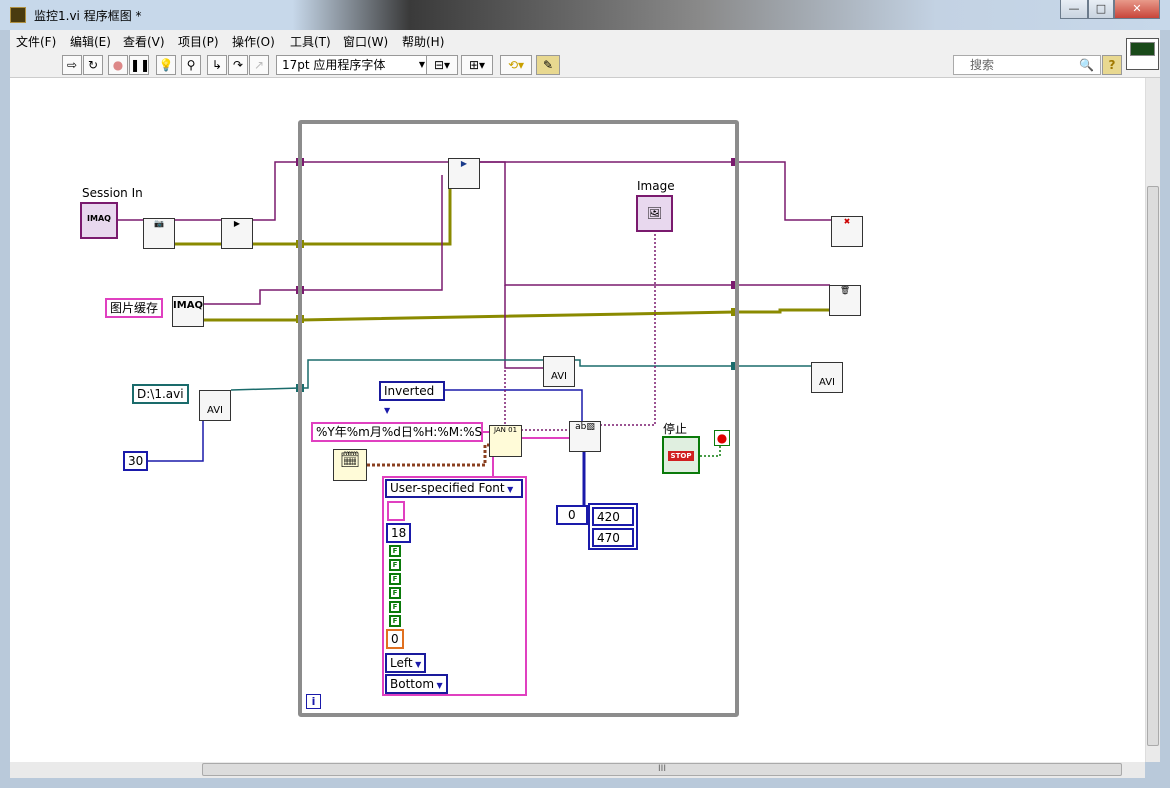 Image resolution: width=1170 pixels, height=788 pixels. Describe the element at coordinates (396, 511) in the screenshot. I see `font-name-string` at that location.